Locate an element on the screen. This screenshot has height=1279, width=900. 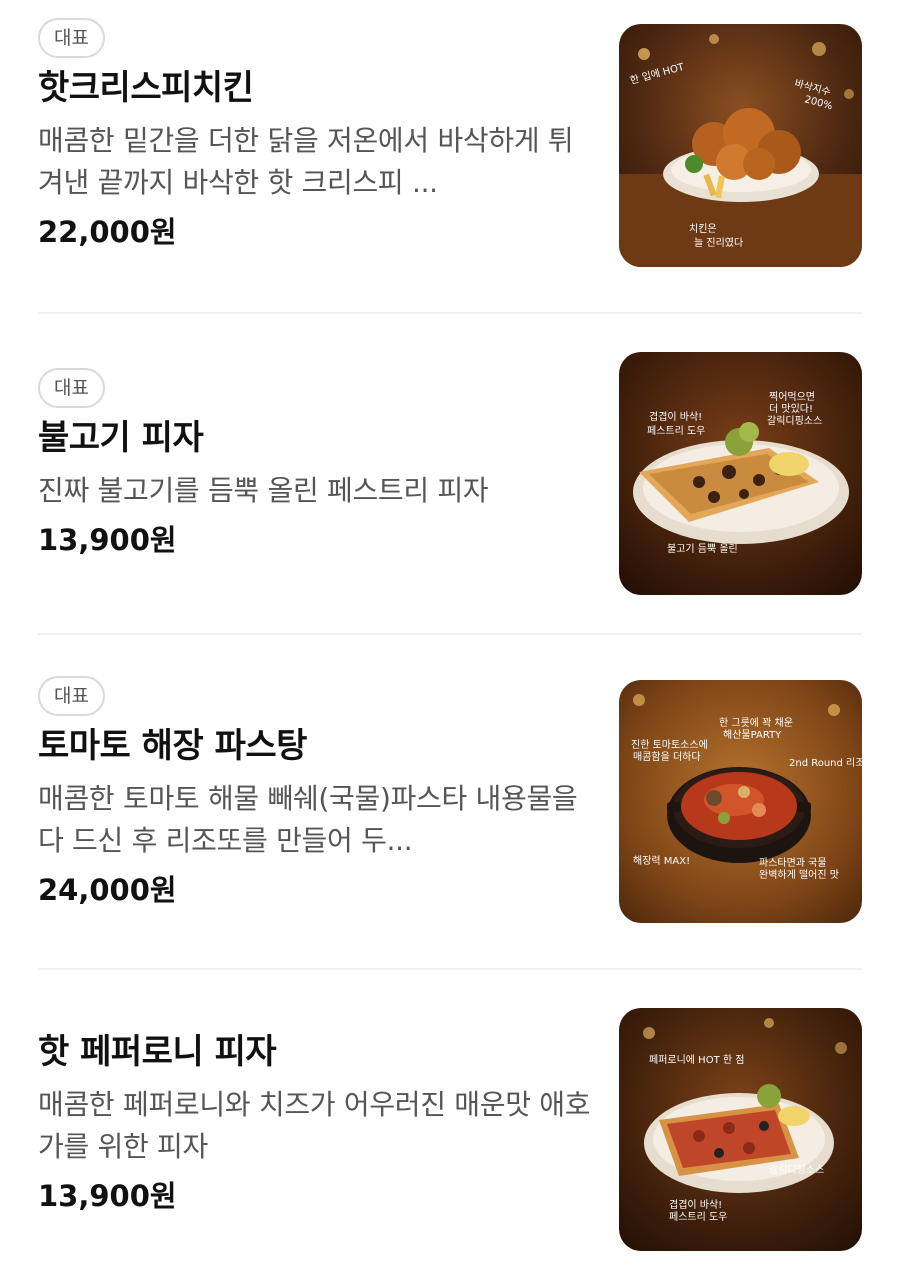
svg-text: 2nd Round 리조또 is located at coordinates (825, 763).